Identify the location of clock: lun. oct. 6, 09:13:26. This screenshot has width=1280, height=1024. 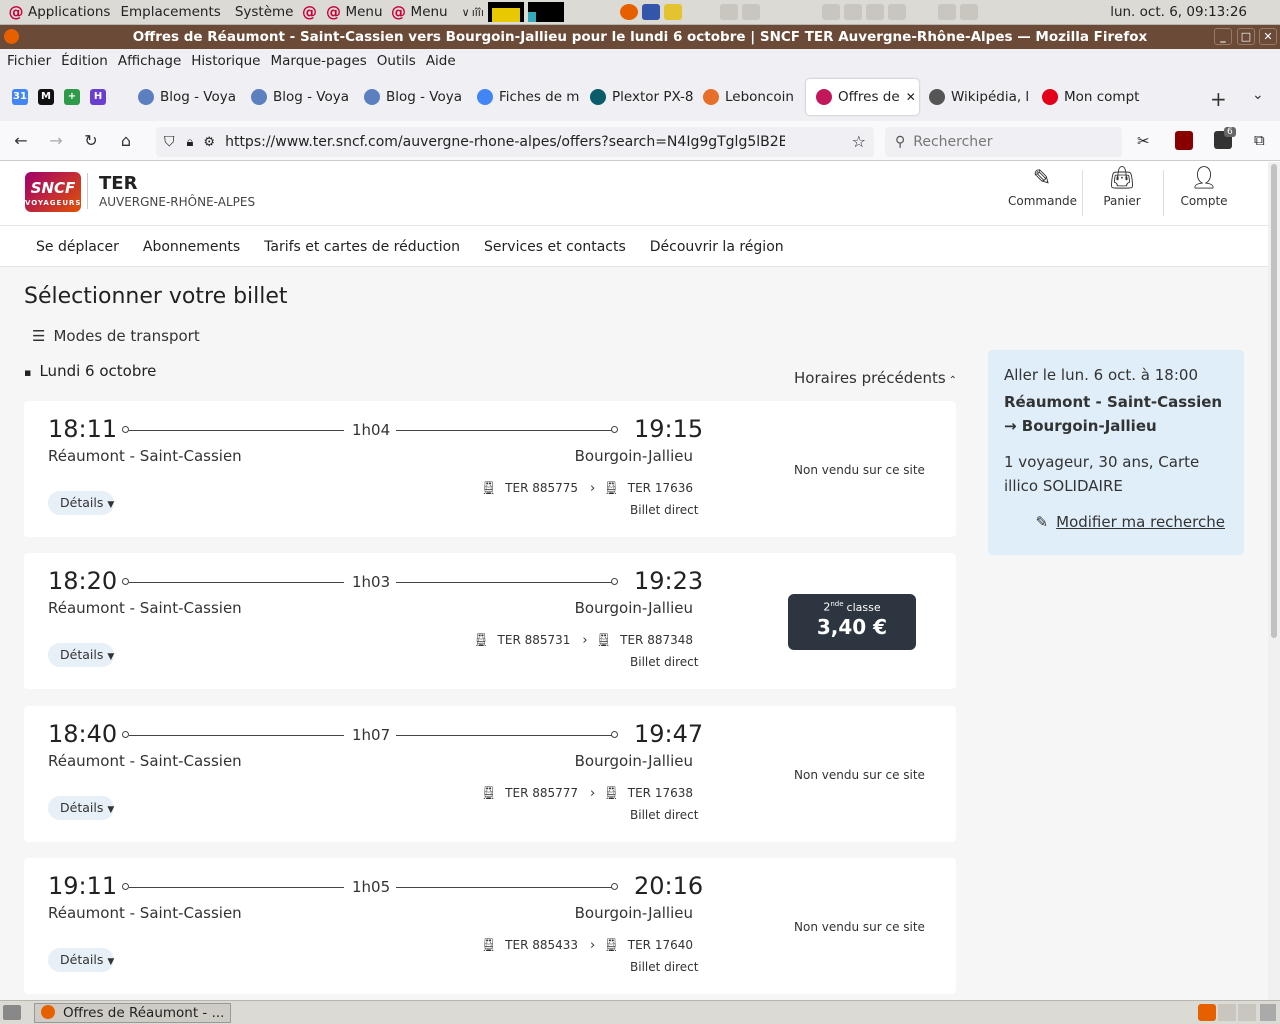
(1178, 12).